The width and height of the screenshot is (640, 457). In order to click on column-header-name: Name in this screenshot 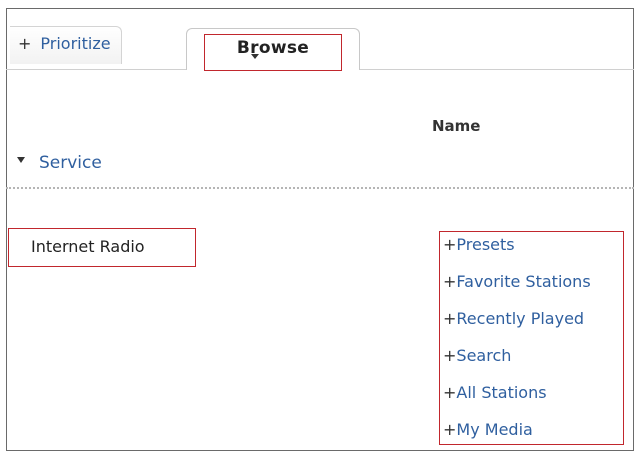, I will do `click(456, 126)`.